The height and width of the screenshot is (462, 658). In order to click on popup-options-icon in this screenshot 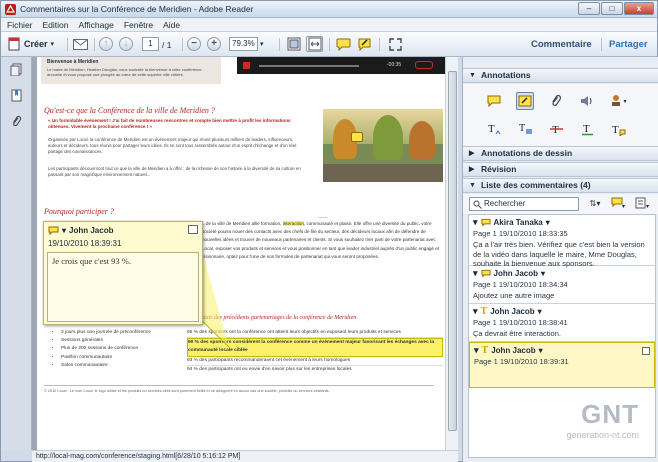, I will do `click(193, 229)`.